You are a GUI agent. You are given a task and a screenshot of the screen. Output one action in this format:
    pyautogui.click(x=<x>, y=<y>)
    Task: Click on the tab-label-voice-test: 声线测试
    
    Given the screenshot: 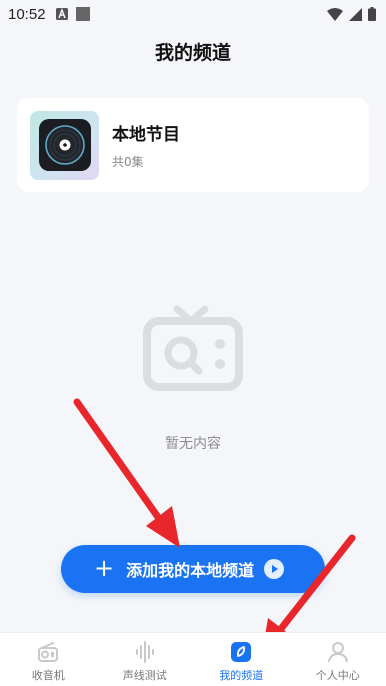 What is the action you would take?
    pyautogui.click(x=144, y=675)
    